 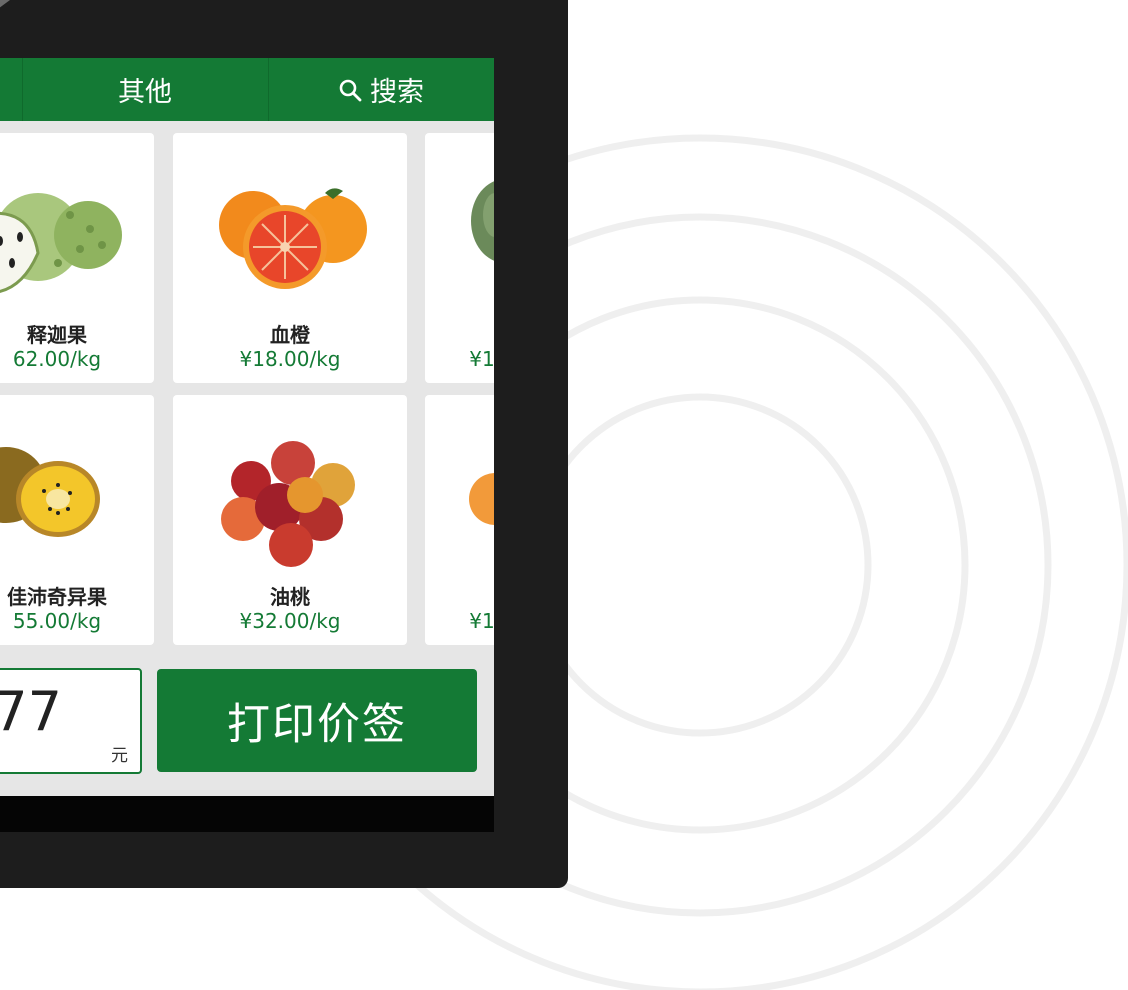 What do you see at coordinates (50, 492) in the screenshot?
I see `kiwi-image` at bounding box center [50, 492].